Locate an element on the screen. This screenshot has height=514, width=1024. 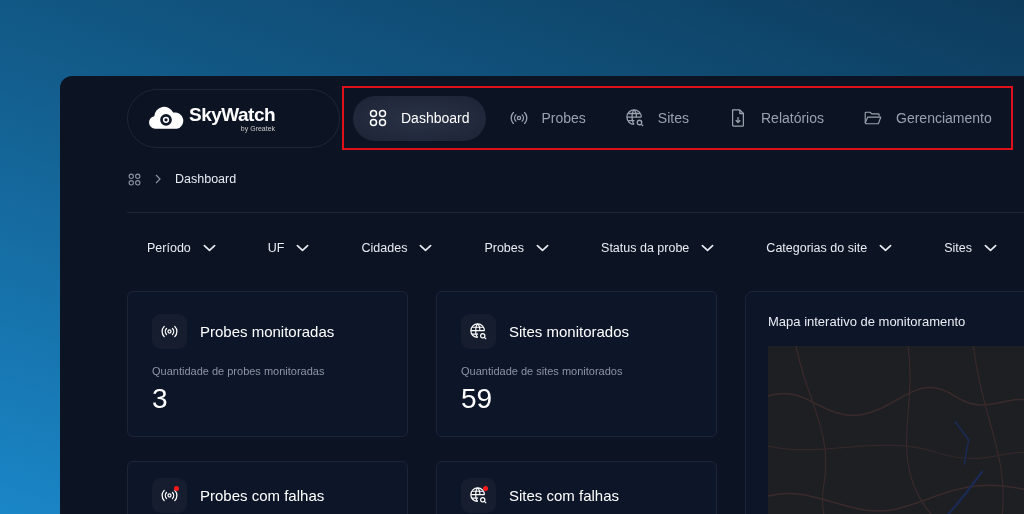
nav-tab: Dashboard is located at coordinates (419, 118).